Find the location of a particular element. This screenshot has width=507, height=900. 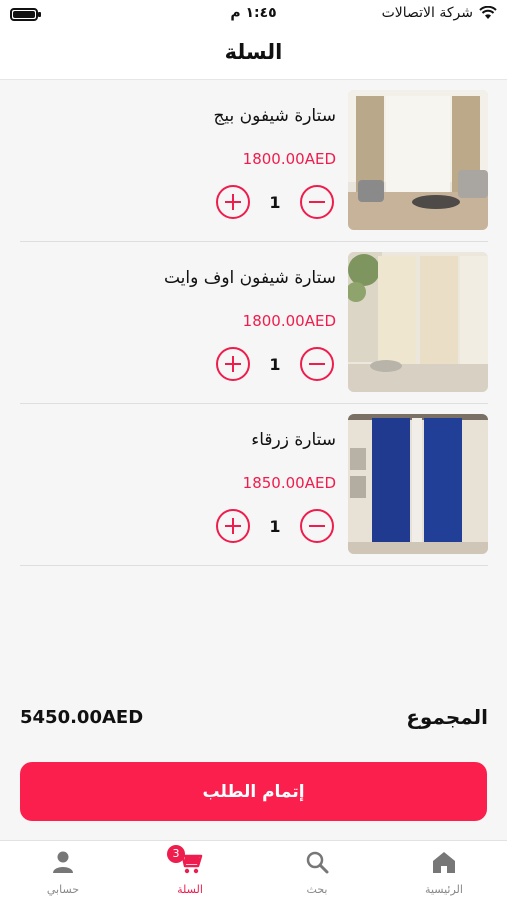

carrier-info: شركة الاتصالات is located at coordinates (439, 13).